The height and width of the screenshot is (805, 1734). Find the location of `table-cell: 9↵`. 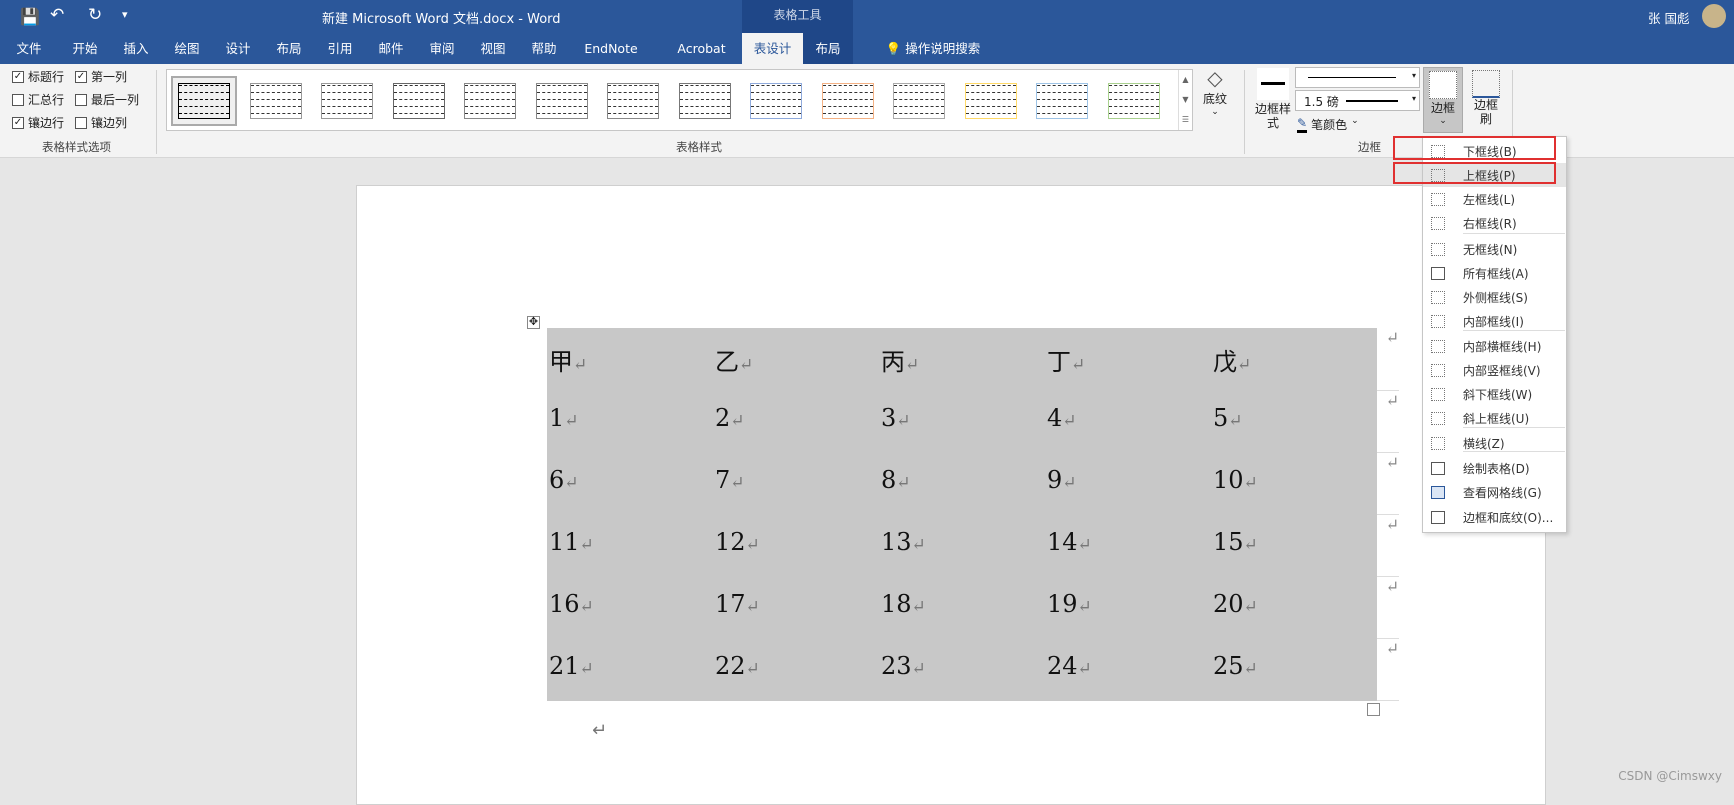

table-cell: 9↵ is located at coordinates (1128, 483).